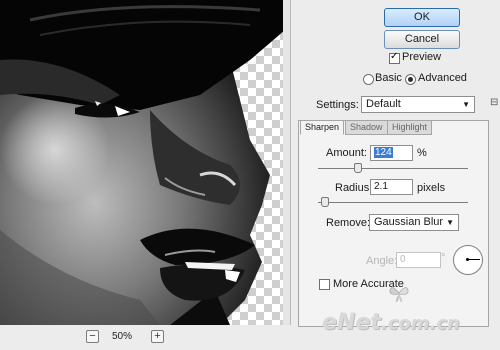 The image size is (500, 350). I want to click on cancel-button: Cancel, so click(422, 39).